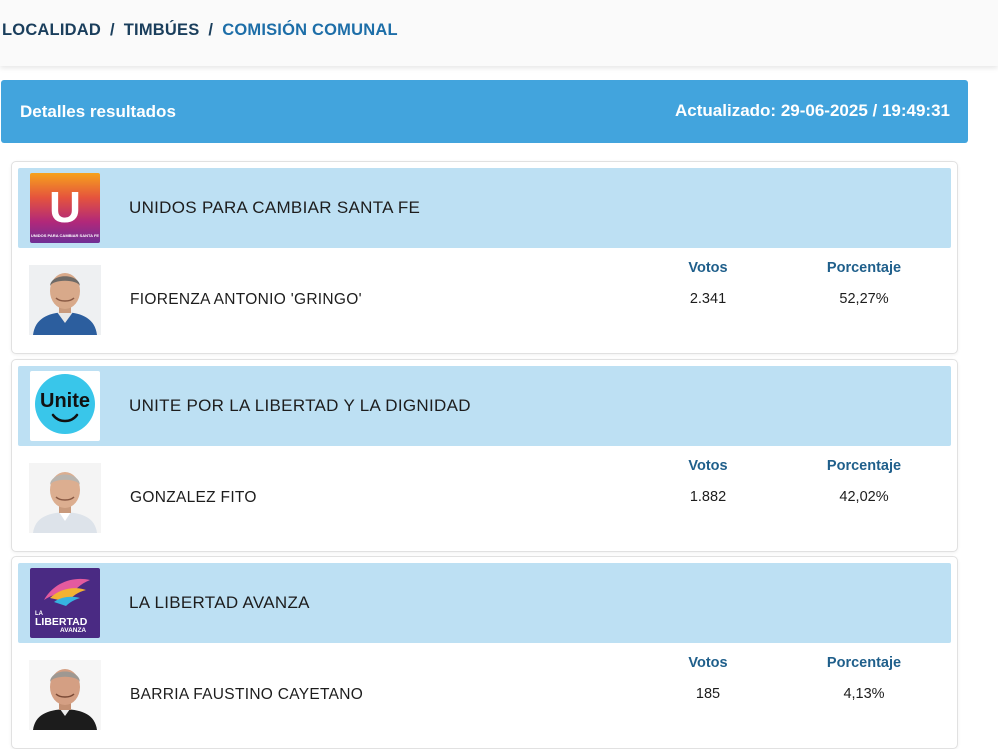 Image resolution: width=998 pixels, height=749 pixels. What do you see at coordinates (708, 299) in the screenshot?
I see `votes-value: 2.341` at bounding box center [708, 299].